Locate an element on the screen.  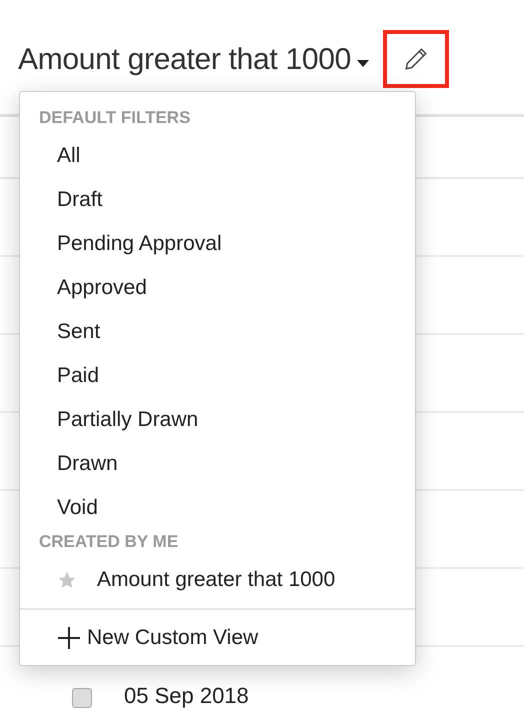
filter-item: Paid is located at coordinates (217, 376).